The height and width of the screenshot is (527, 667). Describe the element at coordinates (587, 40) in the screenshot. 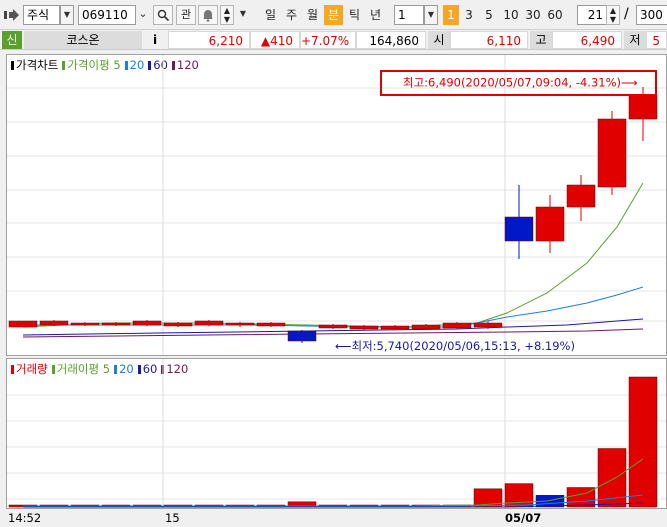

I see `high-price: 6,490` at that location.